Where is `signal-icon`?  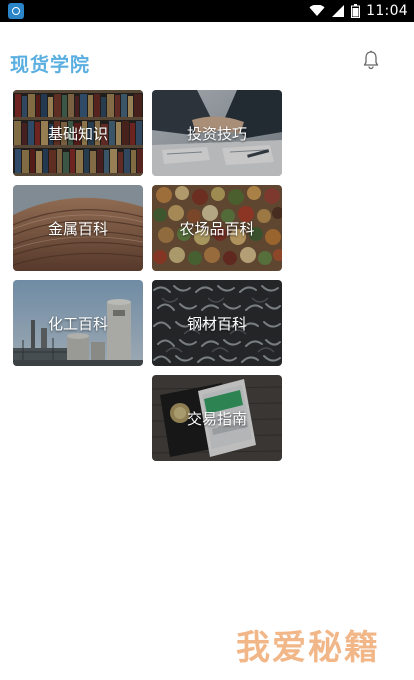
signal-icon is located at coordinates (338, 11).